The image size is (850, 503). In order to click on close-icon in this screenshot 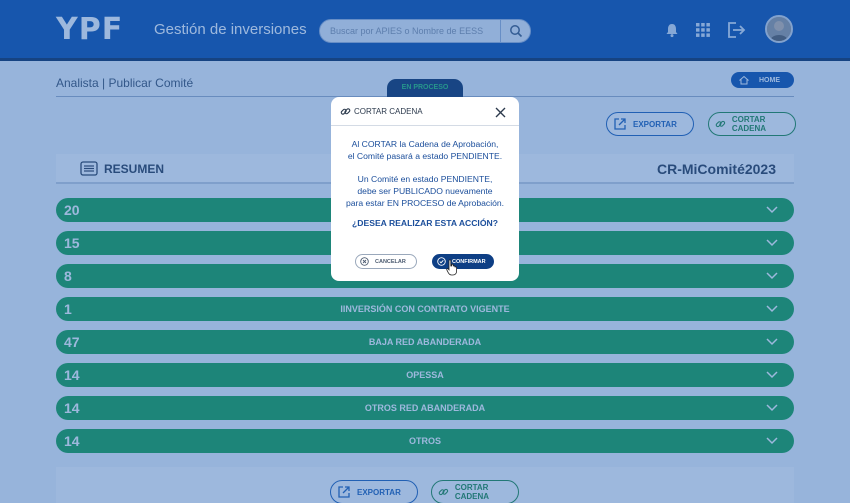, I will do `click(500, 112)`.